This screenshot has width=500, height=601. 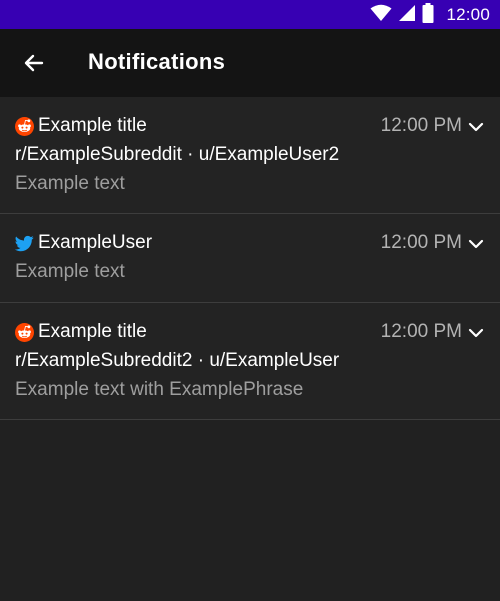 I want to click on back-button, so click(x=34, y=63).